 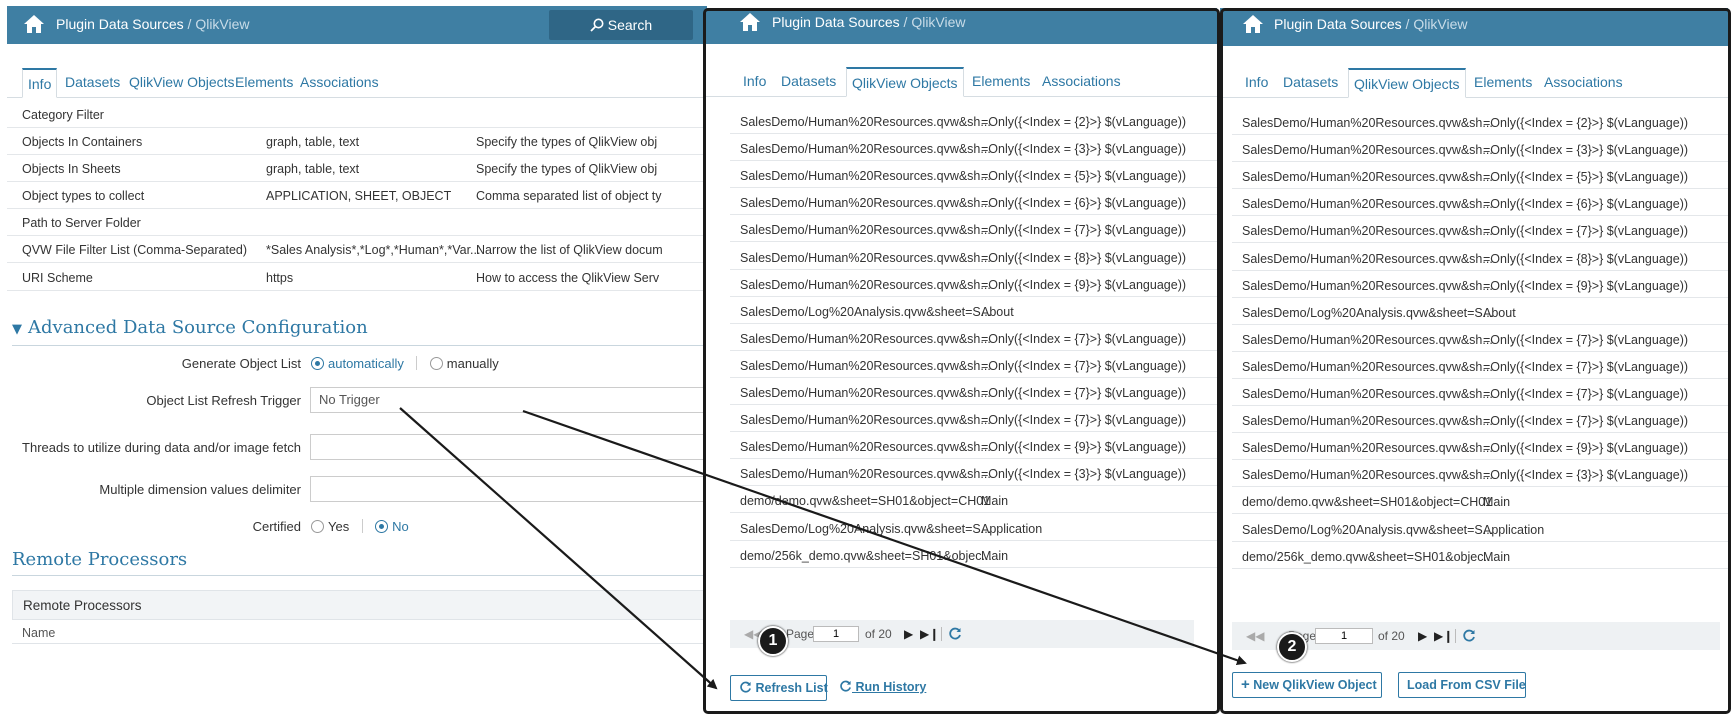 I want to click on arrow-to-new-object, so click(x=884, y=537).